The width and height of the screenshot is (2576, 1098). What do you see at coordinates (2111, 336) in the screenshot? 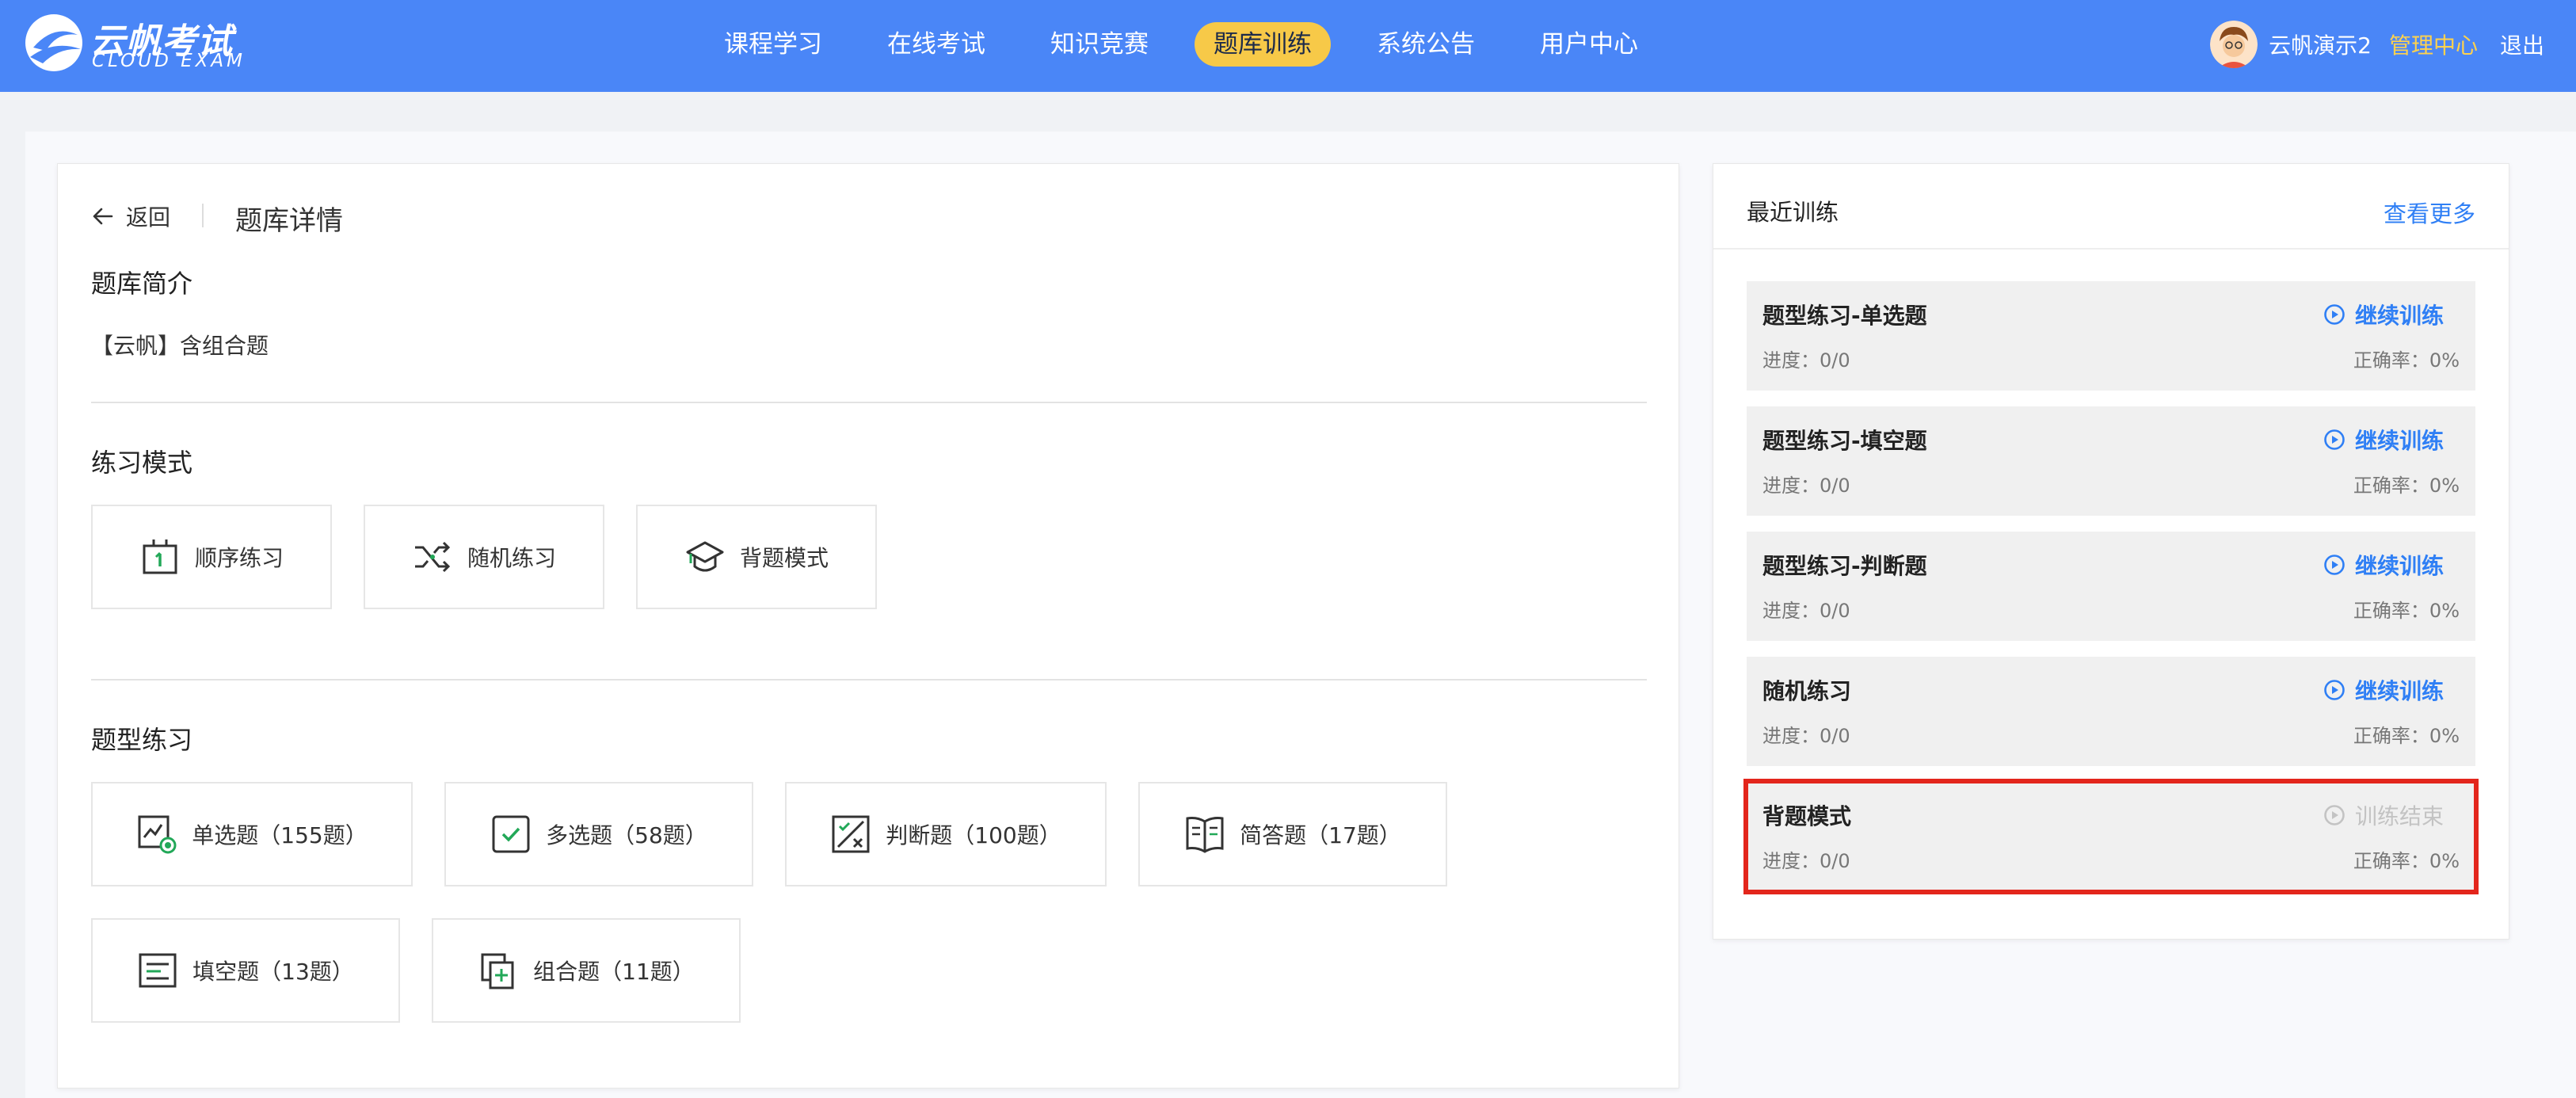
I see `recent-item: 题型练习-单选题 继续训练 进度：0/0 正确率：0%` at bounding box center [2111, 336].